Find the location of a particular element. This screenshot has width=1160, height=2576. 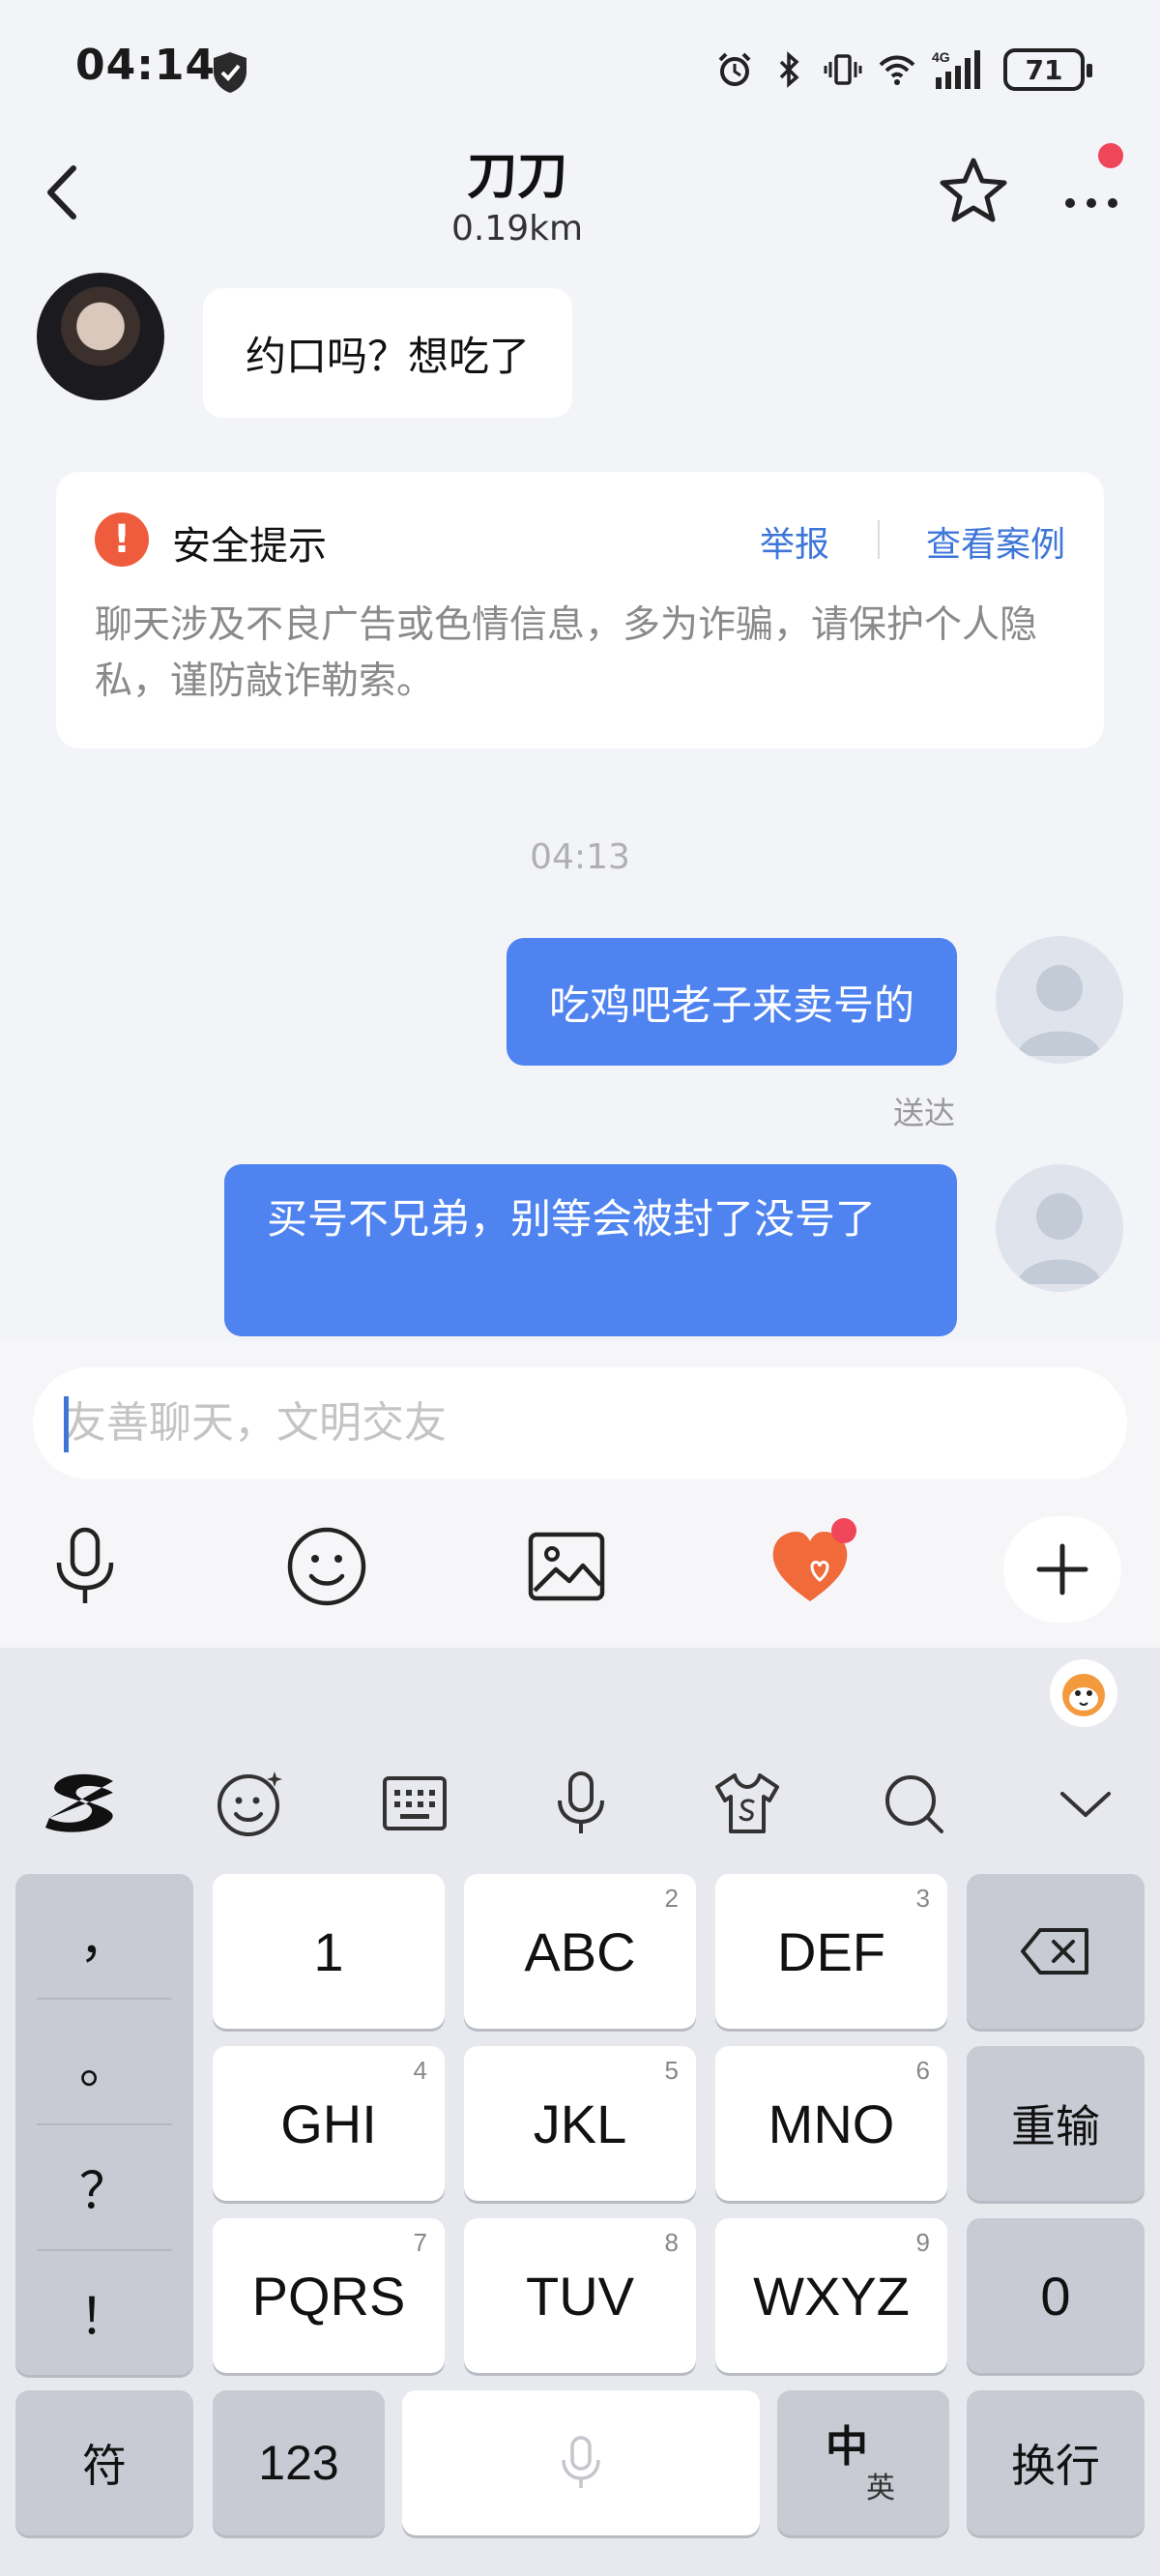

key-wxyz: WXYZ 9 is located at coordinates (831, 2295).